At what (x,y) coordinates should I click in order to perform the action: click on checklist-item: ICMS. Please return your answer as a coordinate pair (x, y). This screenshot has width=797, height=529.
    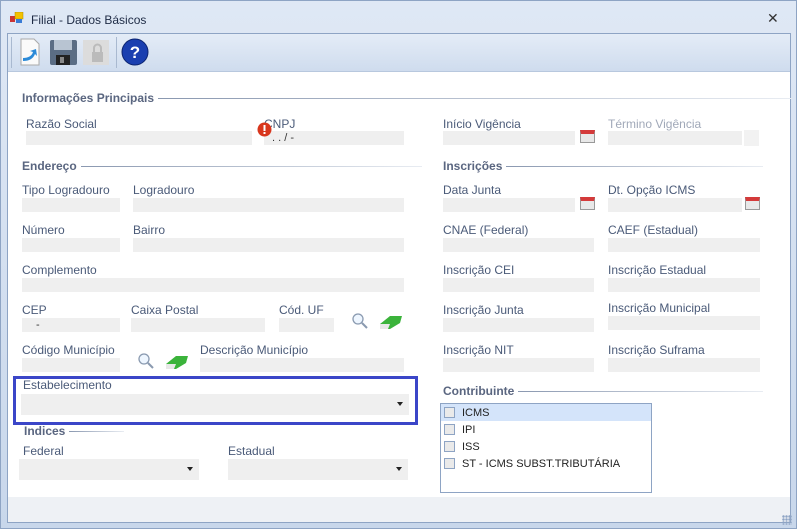
    Looking at the image, I should click on (546, 412).